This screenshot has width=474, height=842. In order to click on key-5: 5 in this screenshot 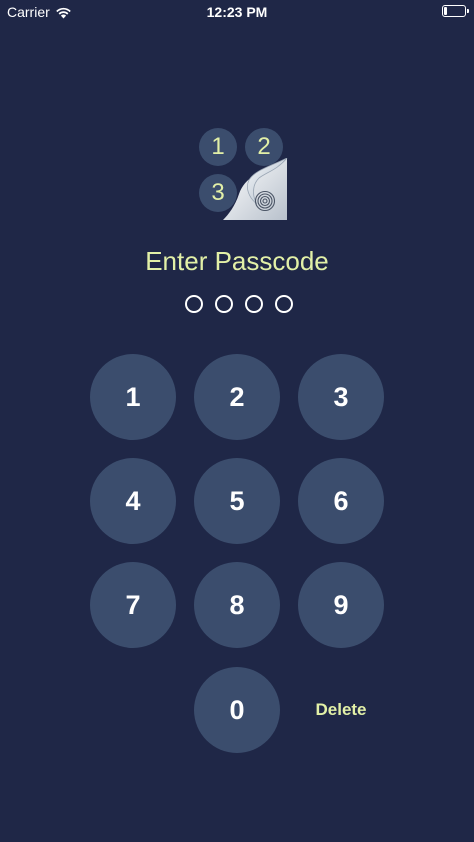, I will do `click(237, 501)`.